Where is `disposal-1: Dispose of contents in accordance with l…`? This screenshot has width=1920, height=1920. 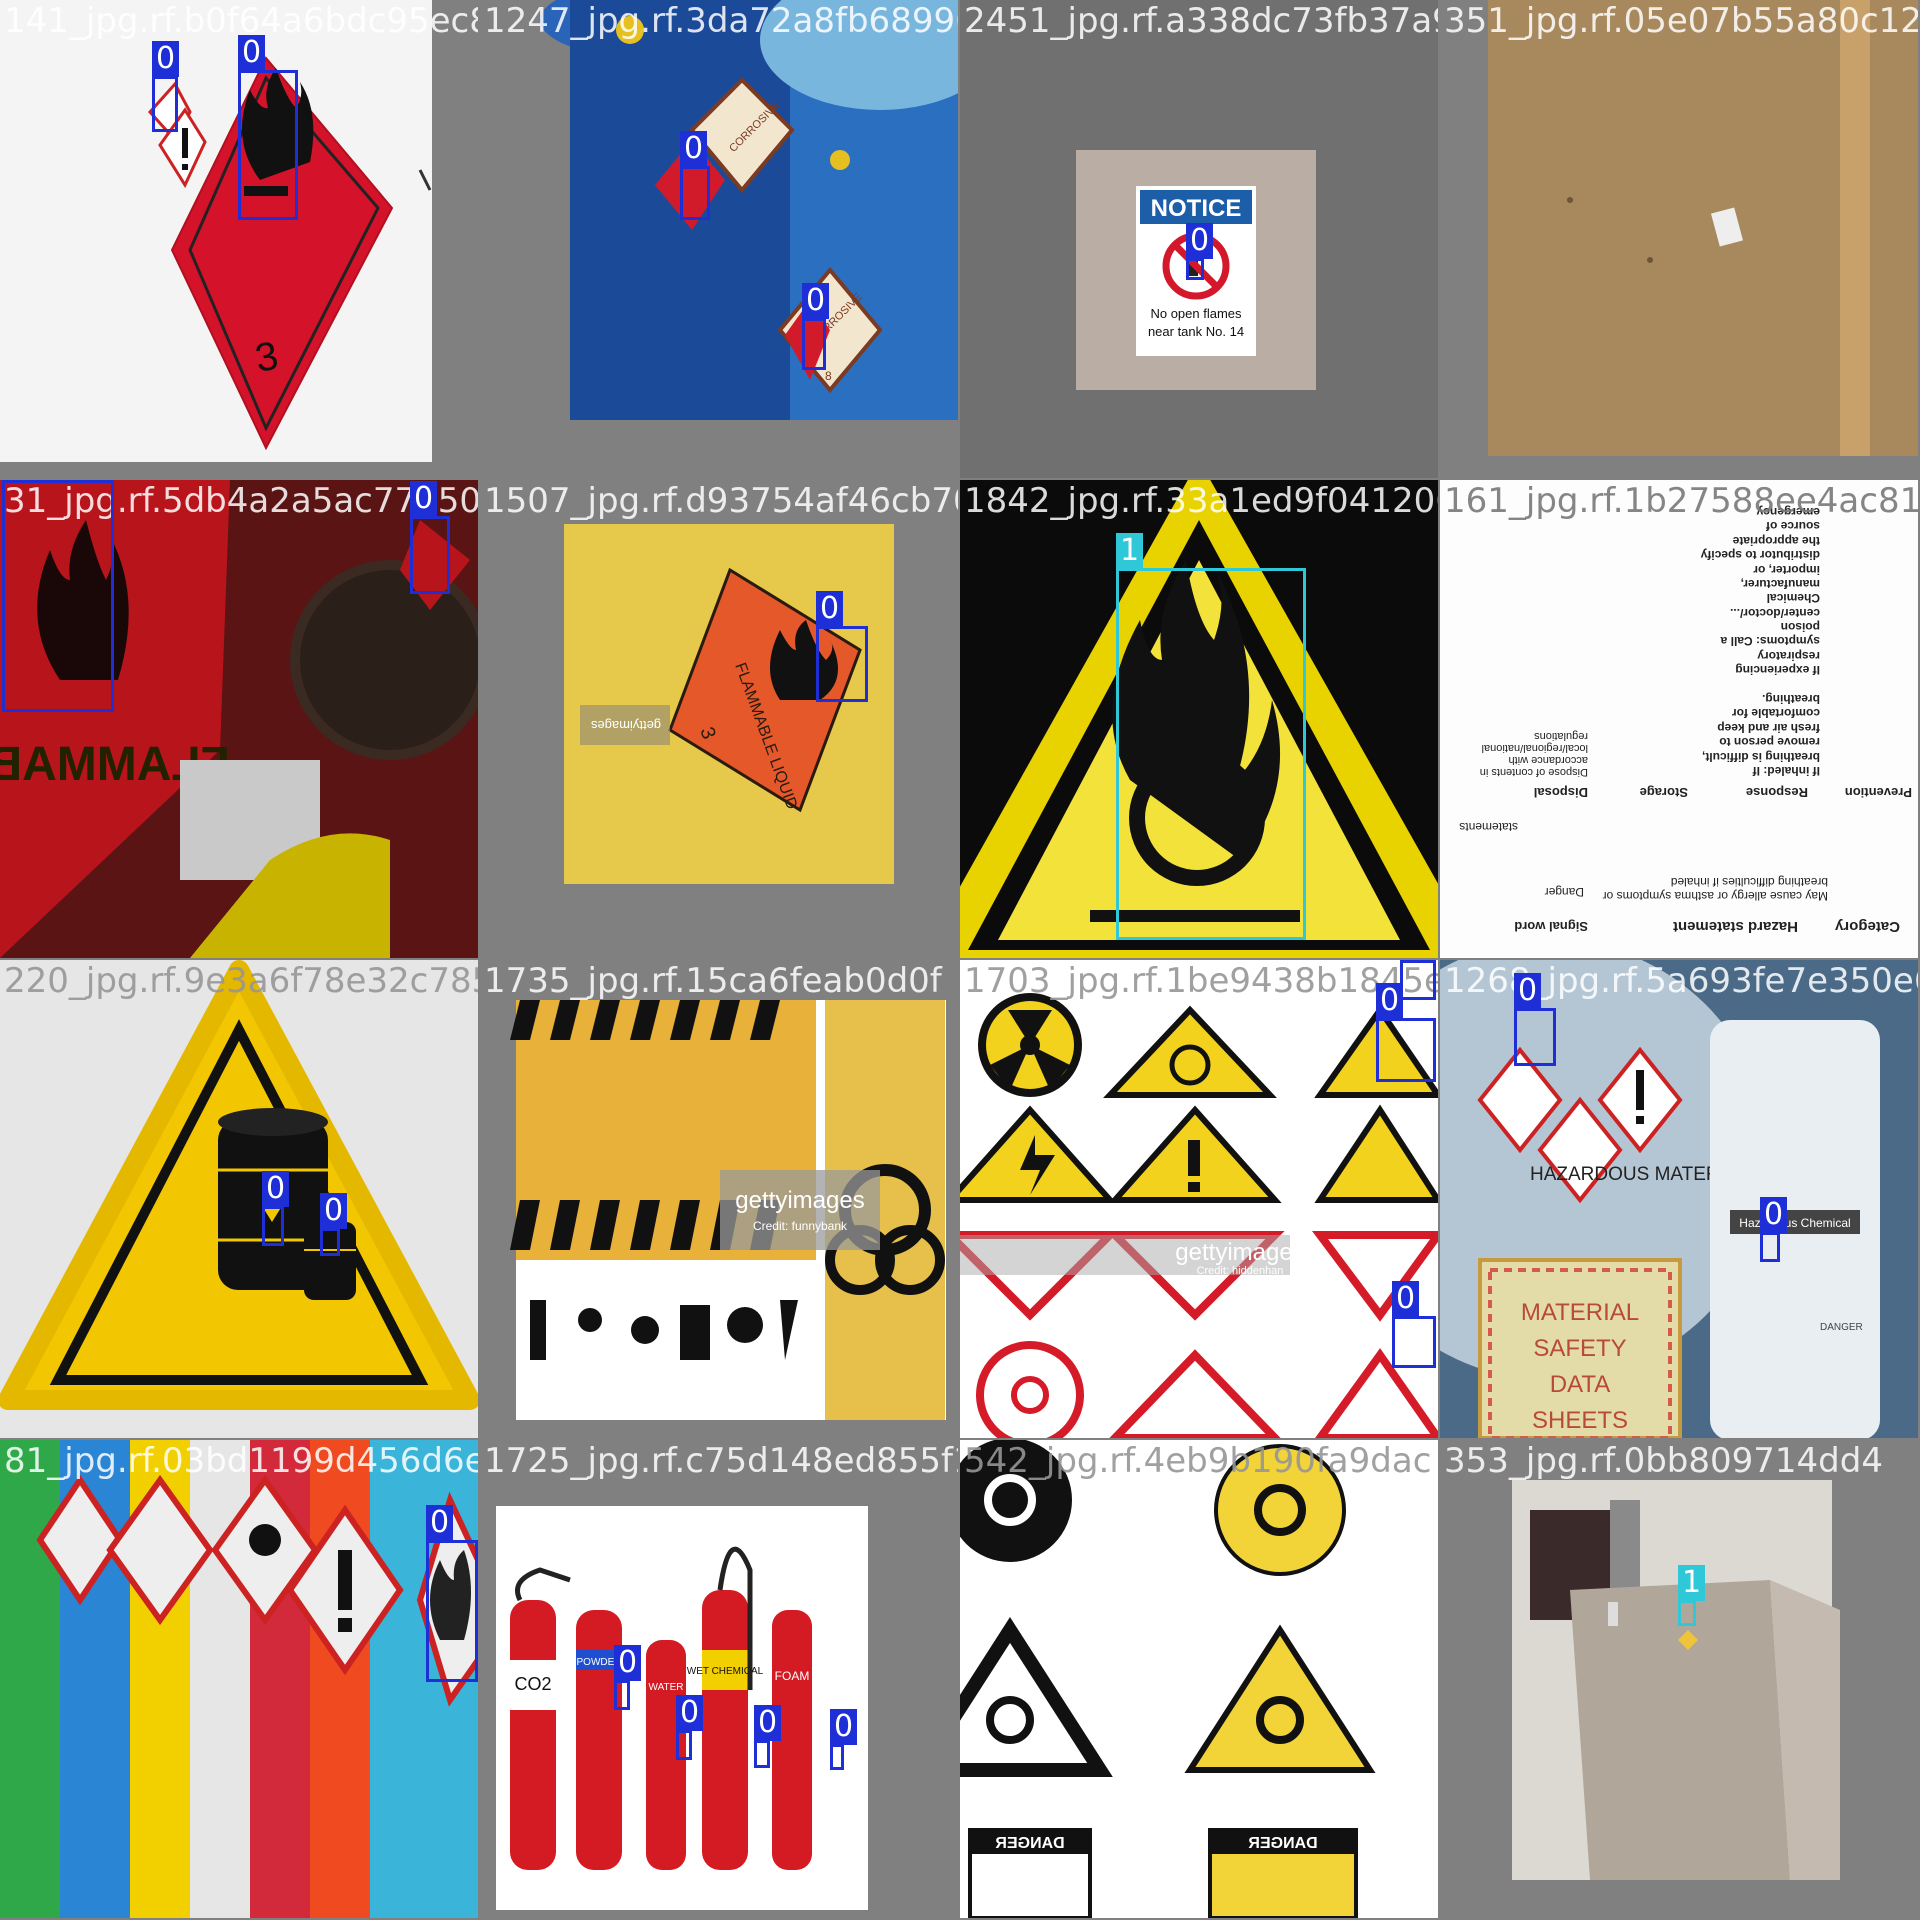 disposal-1: Dispose of contents in accordance with l… is located at coordinates (1533, 754).